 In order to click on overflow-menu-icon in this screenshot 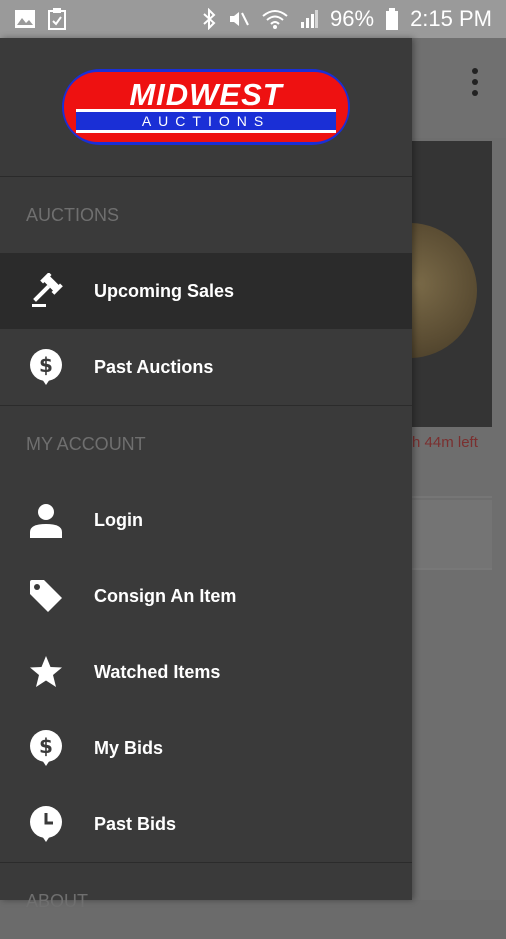, I will do `click(475, 84)`.